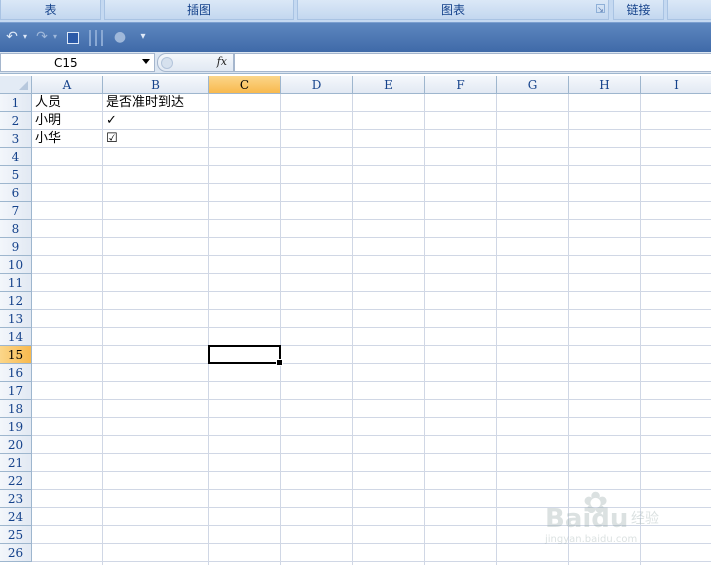 This screenshot has height=565, width=711. Describe the element at coordinates (110, 139) in the screenshot. I see `cell-b3: ☑` at that location.